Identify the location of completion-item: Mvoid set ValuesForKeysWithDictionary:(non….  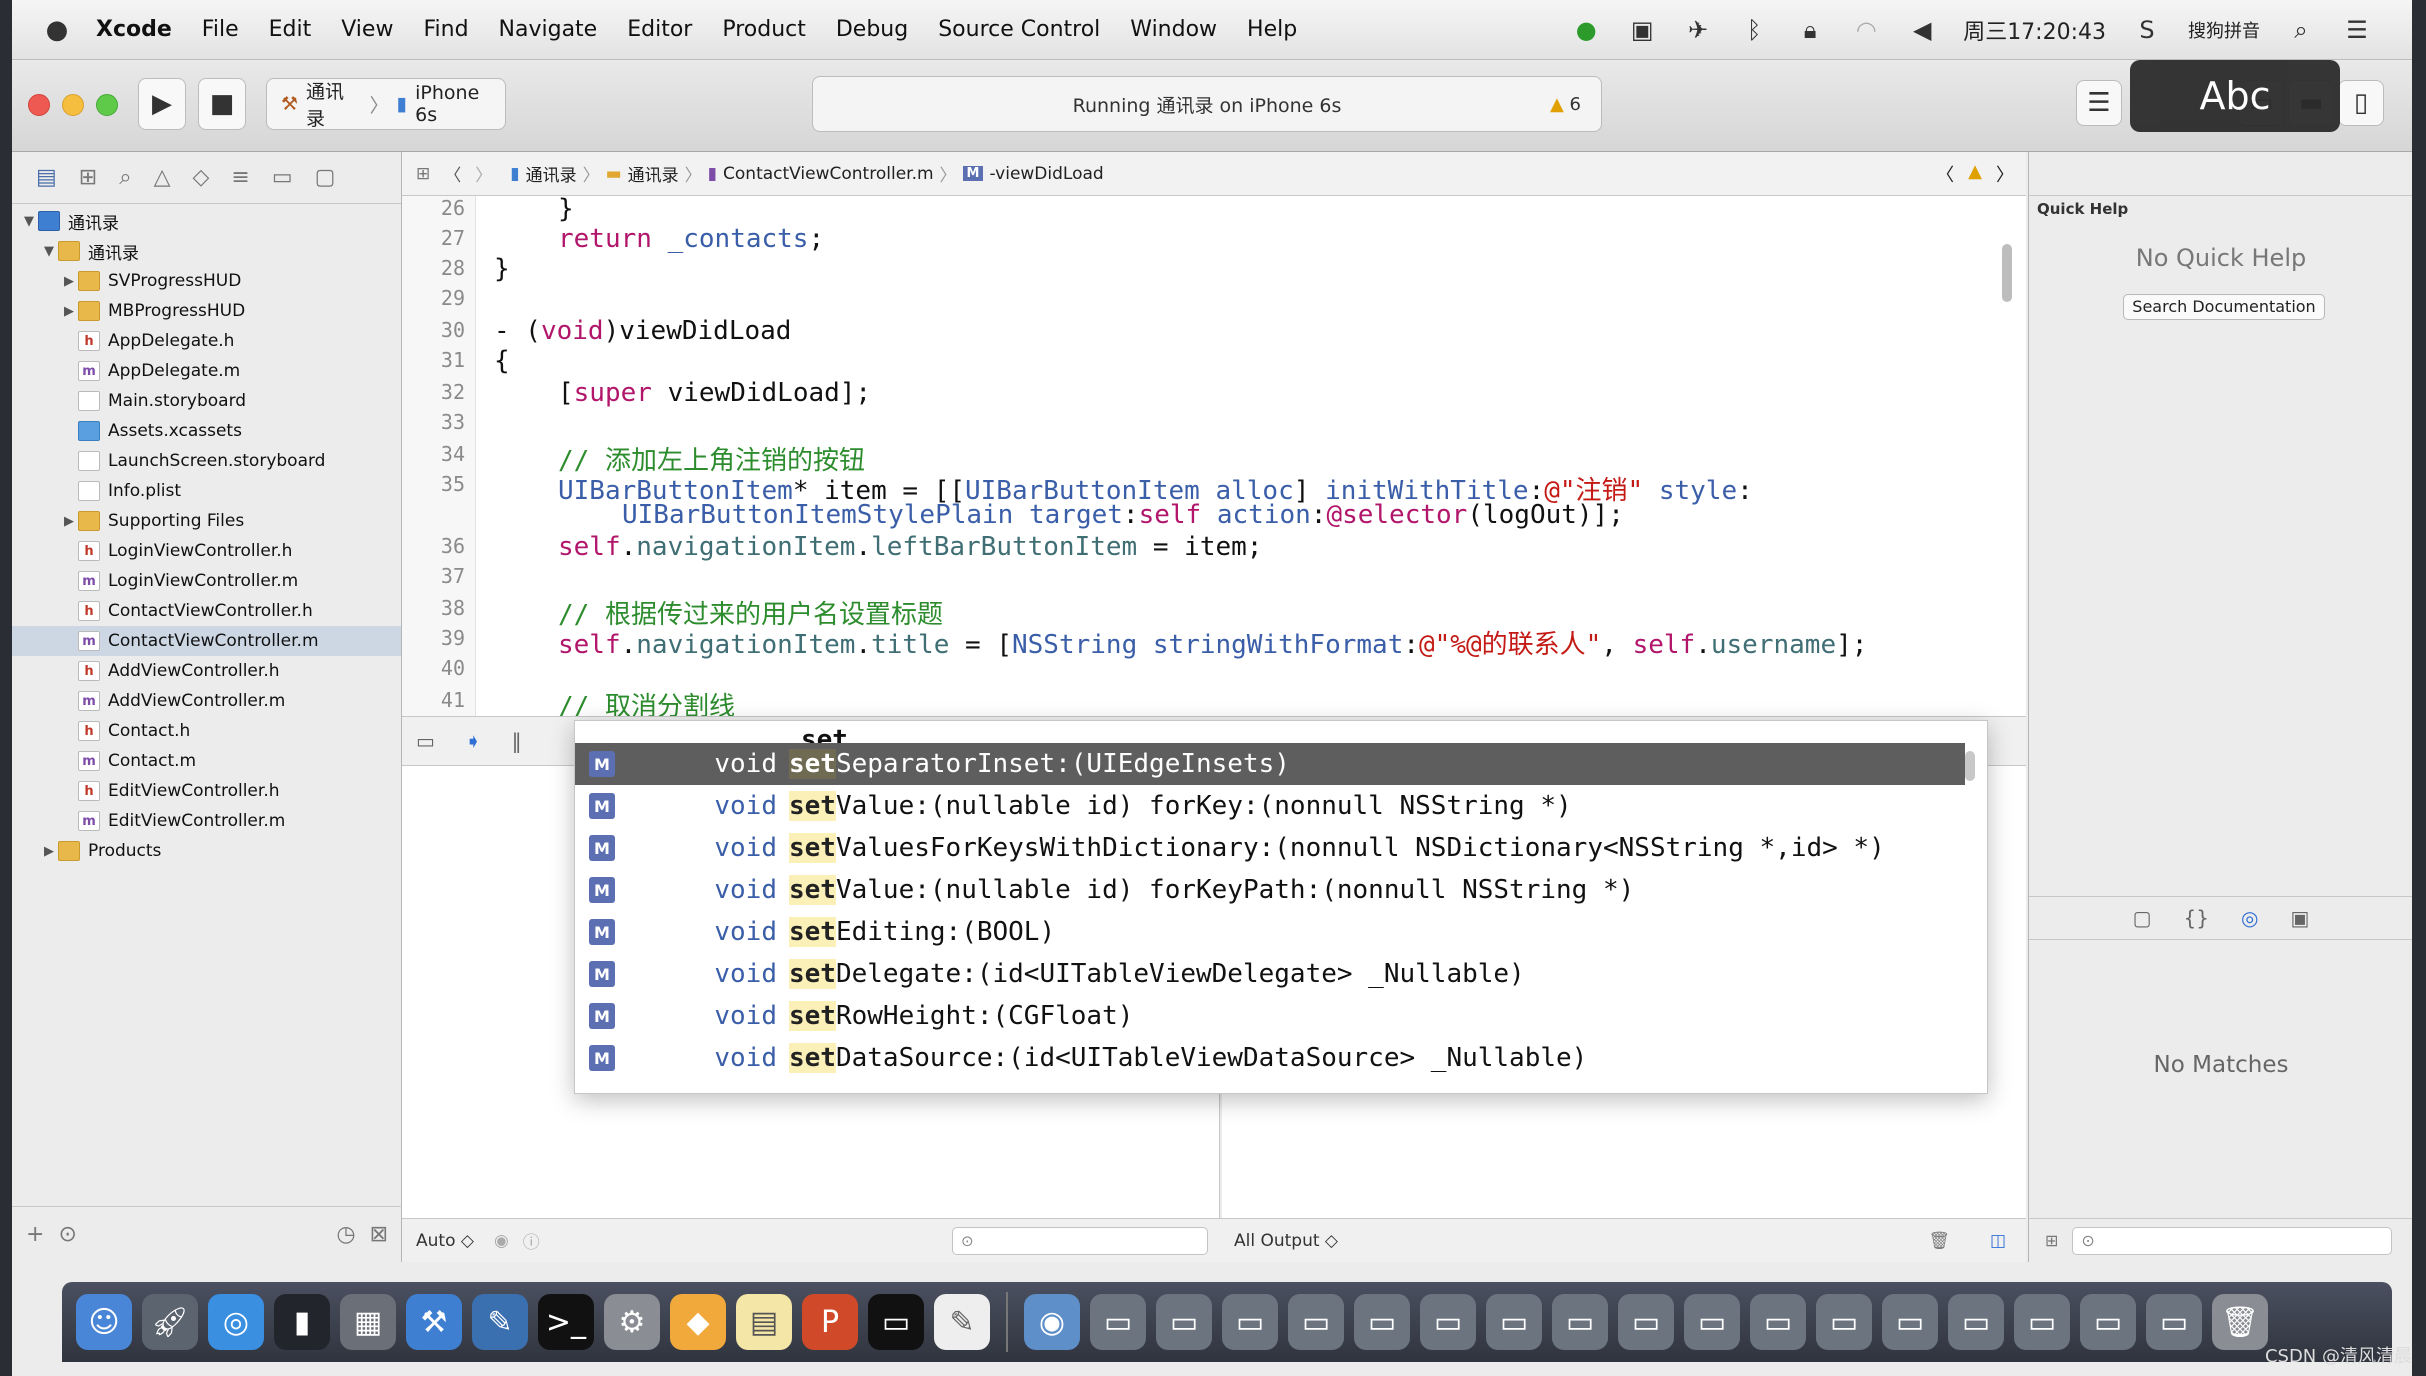
(1270, 848).